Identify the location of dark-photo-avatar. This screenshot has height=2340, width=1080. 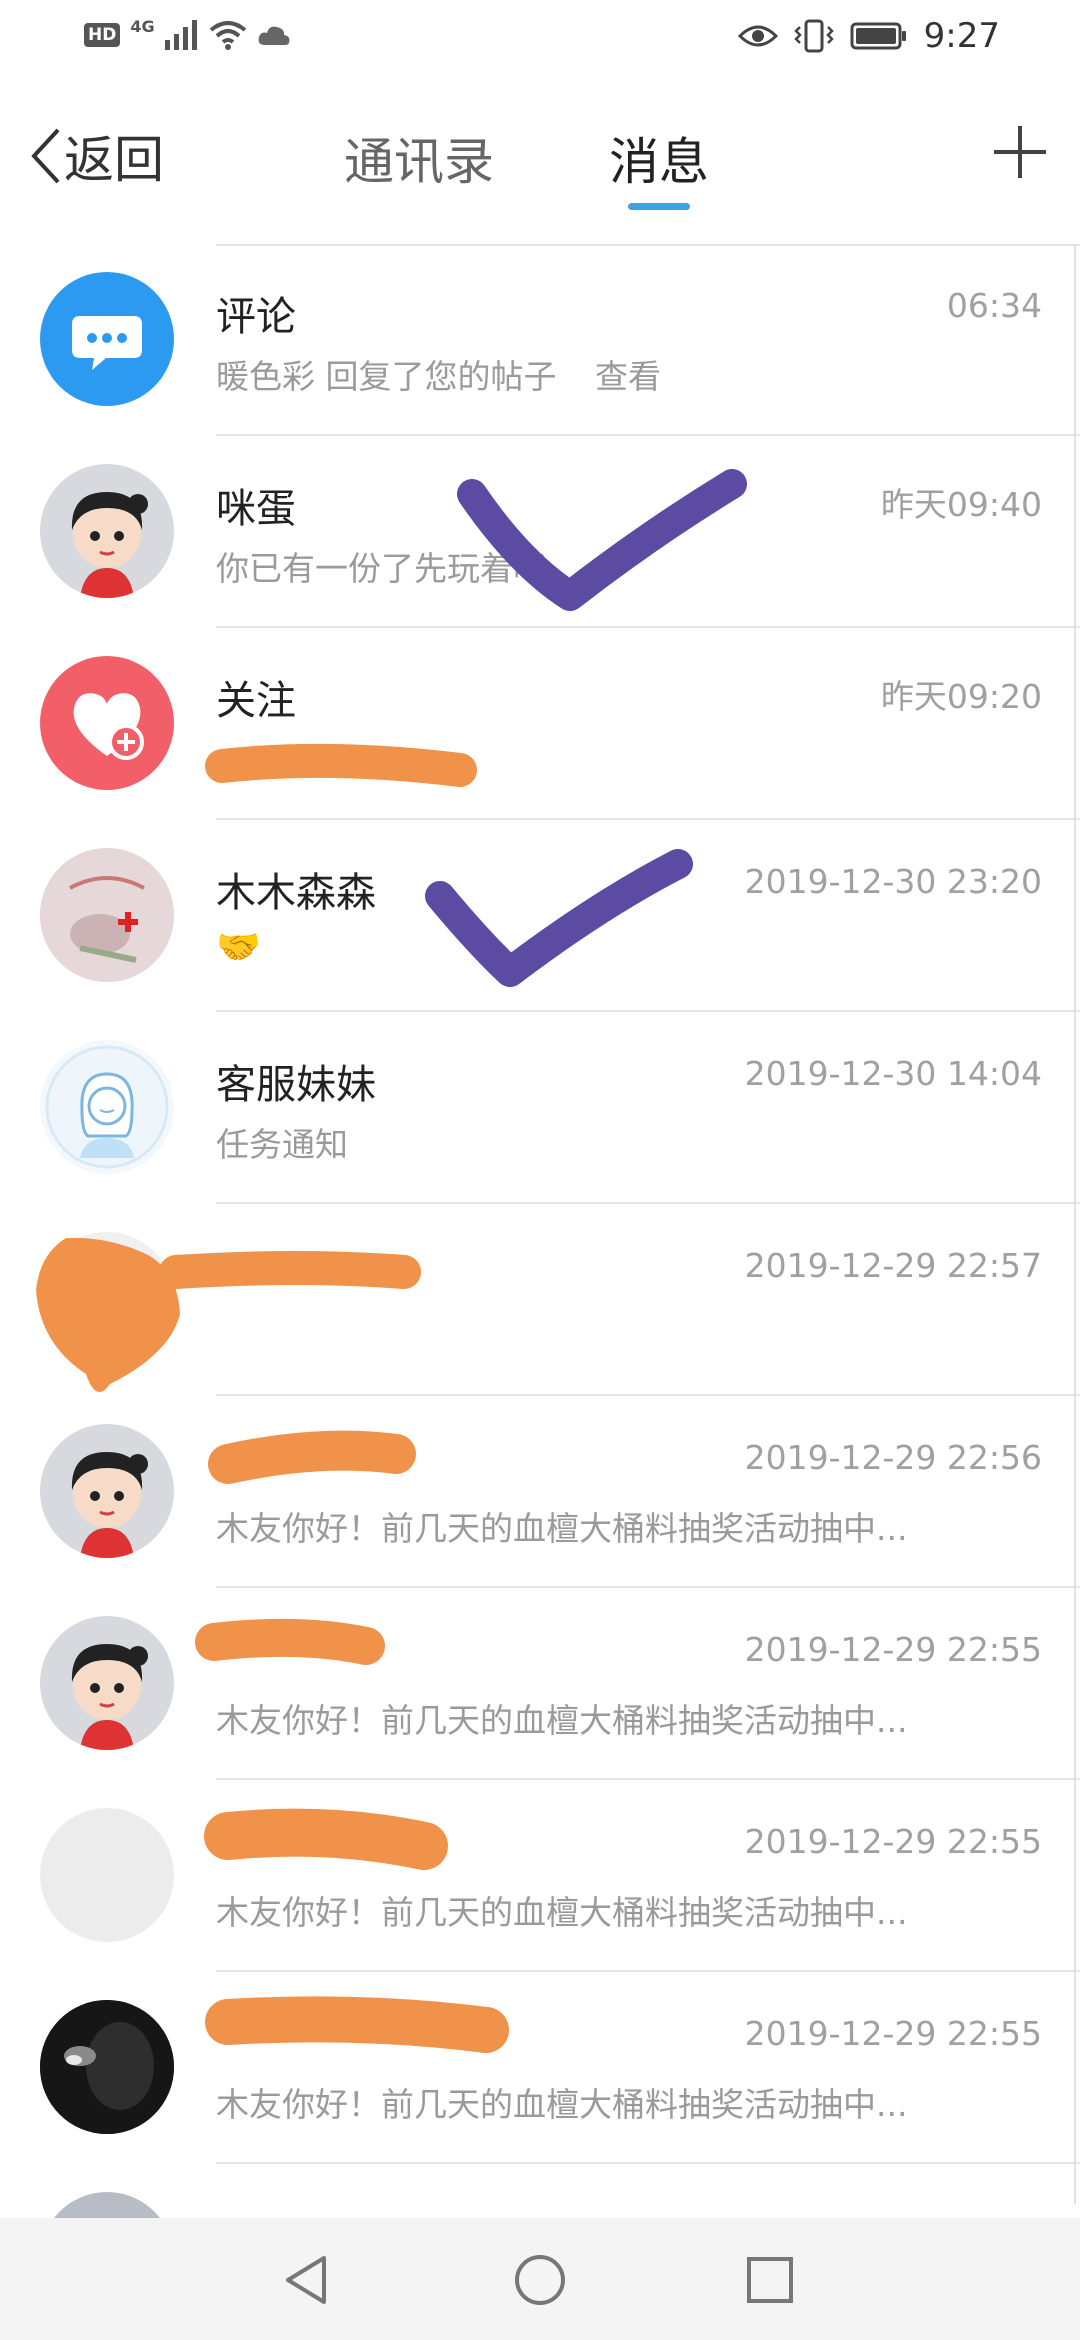
(107, 2067).